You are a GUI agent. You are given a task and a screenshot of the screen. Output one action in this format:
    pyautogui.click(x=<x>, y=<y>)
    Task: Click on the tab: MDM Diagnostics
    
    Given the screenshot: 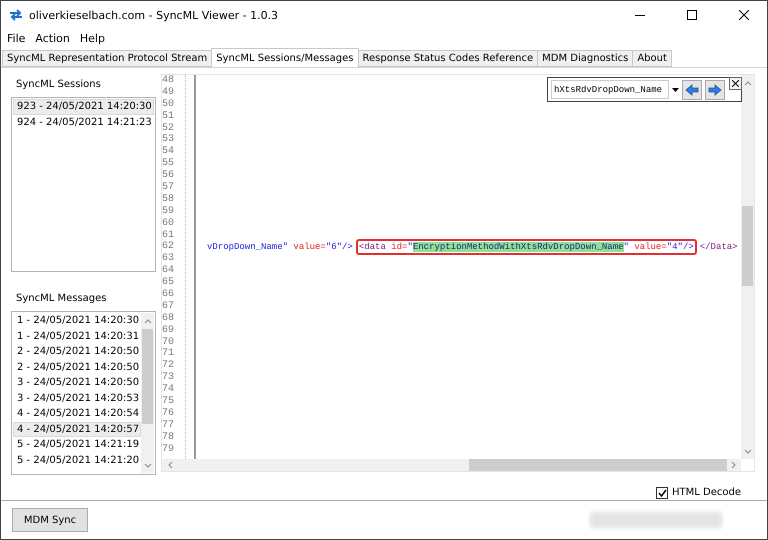 What is the action you would take?
    pyautogui.click(x=585, y=58)
    